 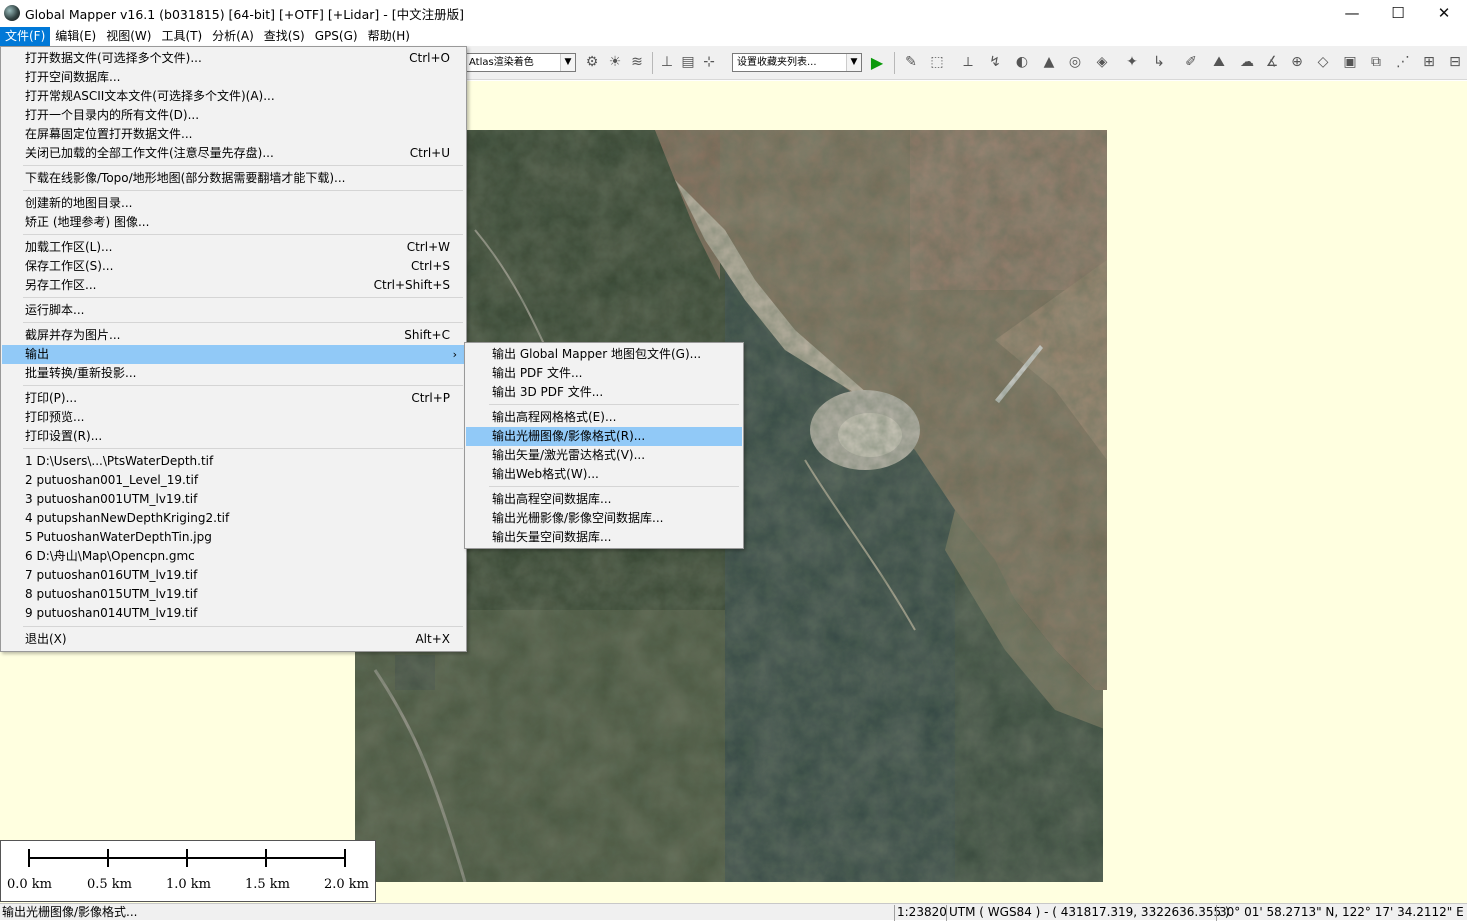 What do you see at coordinates (118, 537) in the screenshot?
I see `menu-item-label: 5 PutuoshanWaterDepthTin.jpg` at bounding box center [118, 537].